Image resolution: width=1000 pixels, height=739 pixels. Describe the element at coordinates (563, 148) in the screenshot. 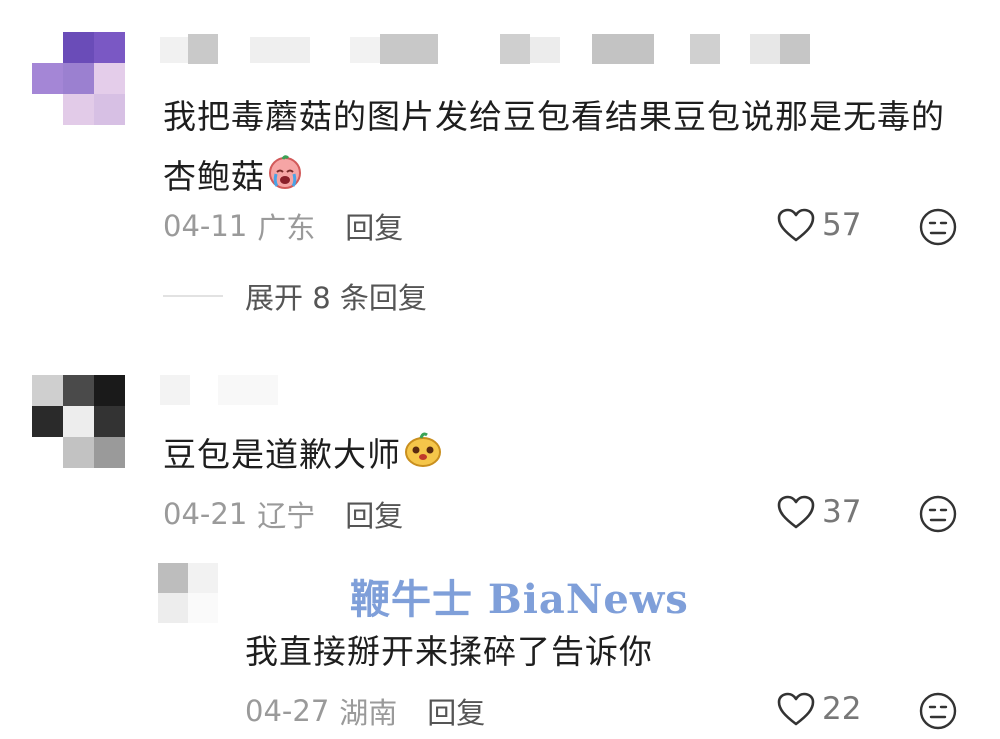

I see `comment-text: 我把毒蘑菇的图片发给豆包看结果豆包说那是无毒的杏鲍菇` at that location.